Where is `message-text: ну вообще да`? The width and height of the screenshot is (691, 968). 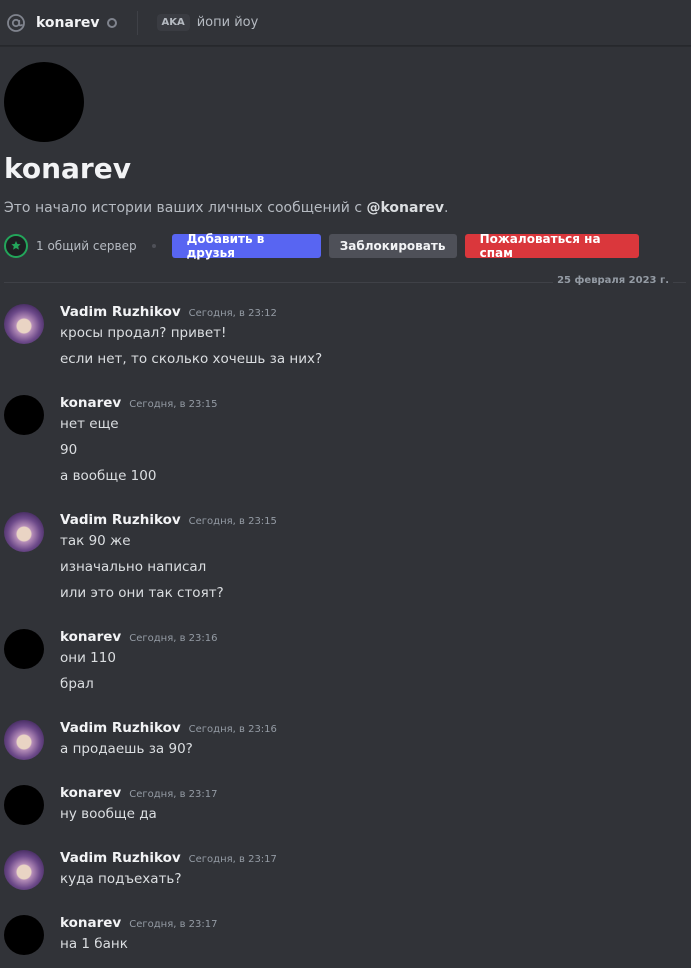
message-text: ну вообще да is located at coordinates (108, 814).